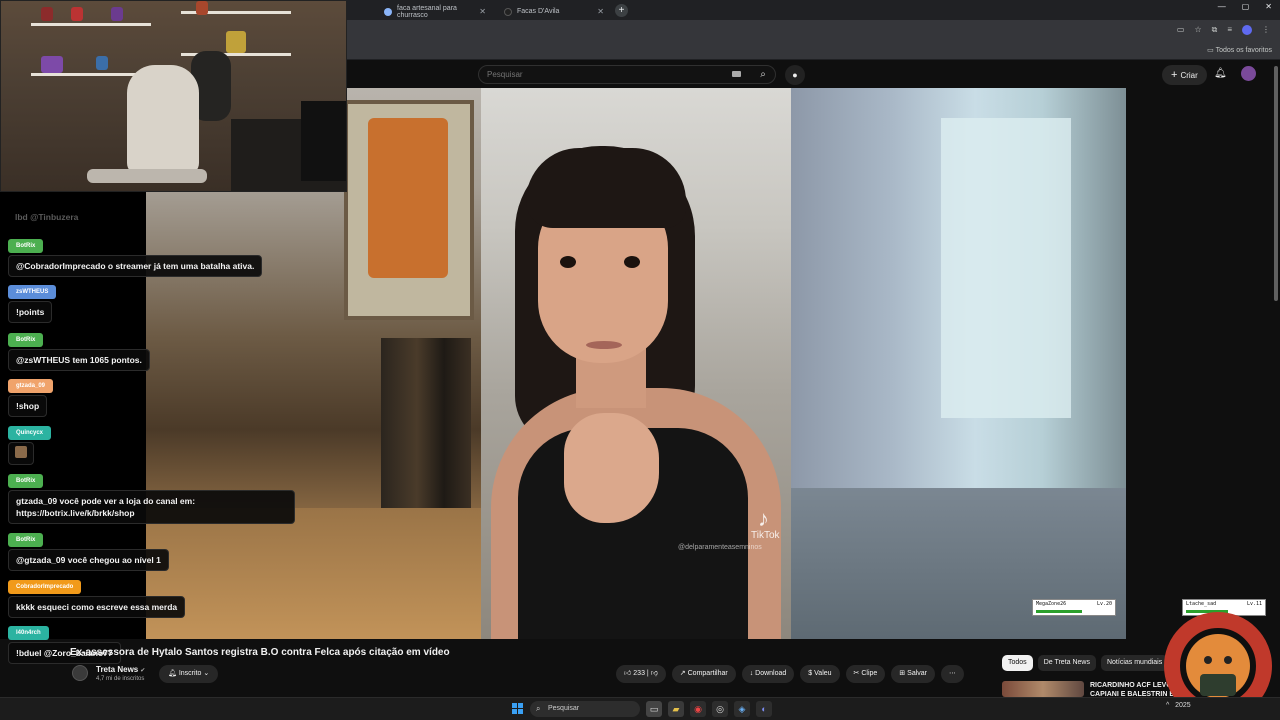 This screenshot has width=1280, height=720. What do you see at coordinates (31, 386) in the screenshot?
I see `chat-username-badge: gtzada_09` at bounding box center [31, 386].